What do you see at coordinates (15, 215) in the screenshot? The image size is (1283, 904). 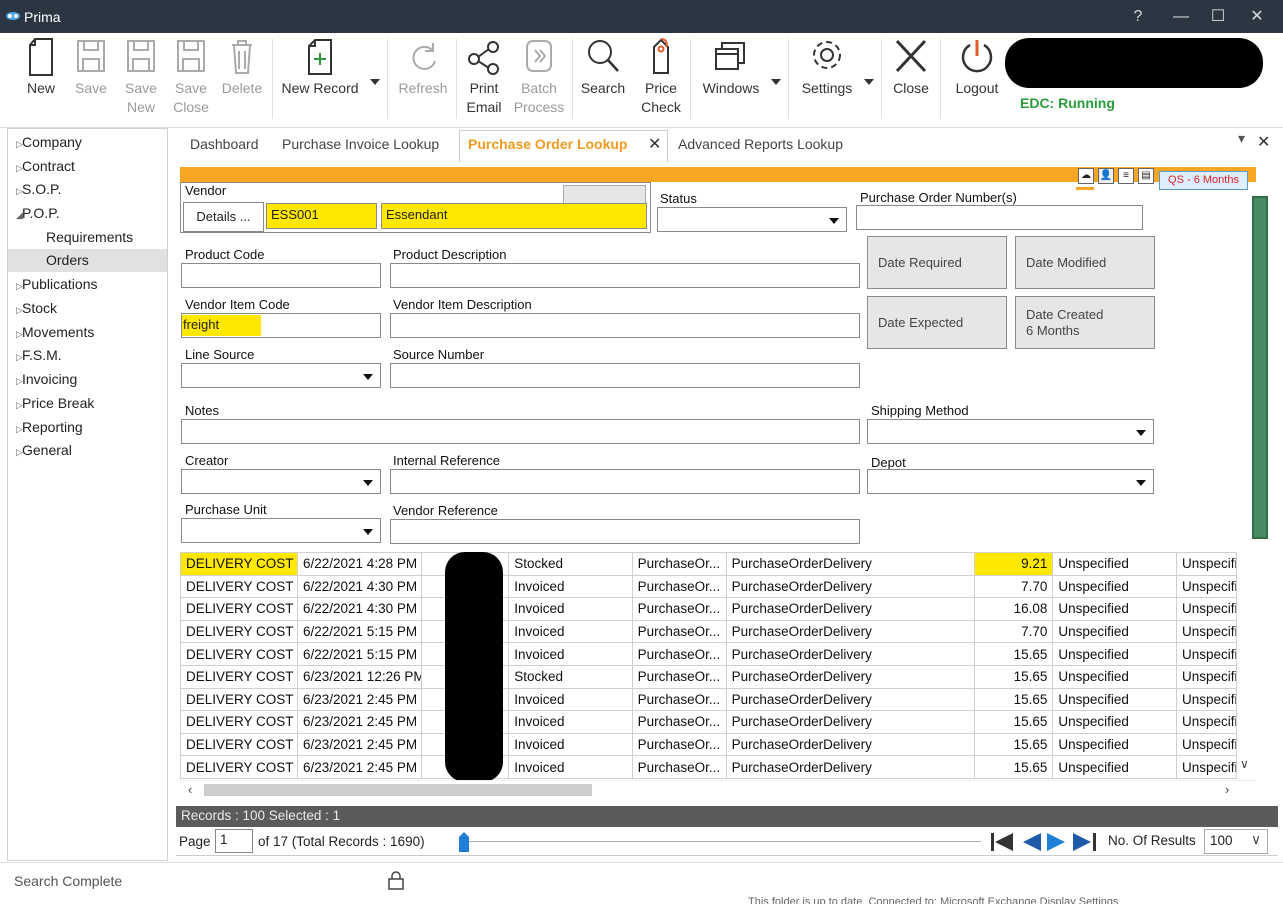 I see `collapse-arrow-icon: ◢` at bounding box center [15, 215].